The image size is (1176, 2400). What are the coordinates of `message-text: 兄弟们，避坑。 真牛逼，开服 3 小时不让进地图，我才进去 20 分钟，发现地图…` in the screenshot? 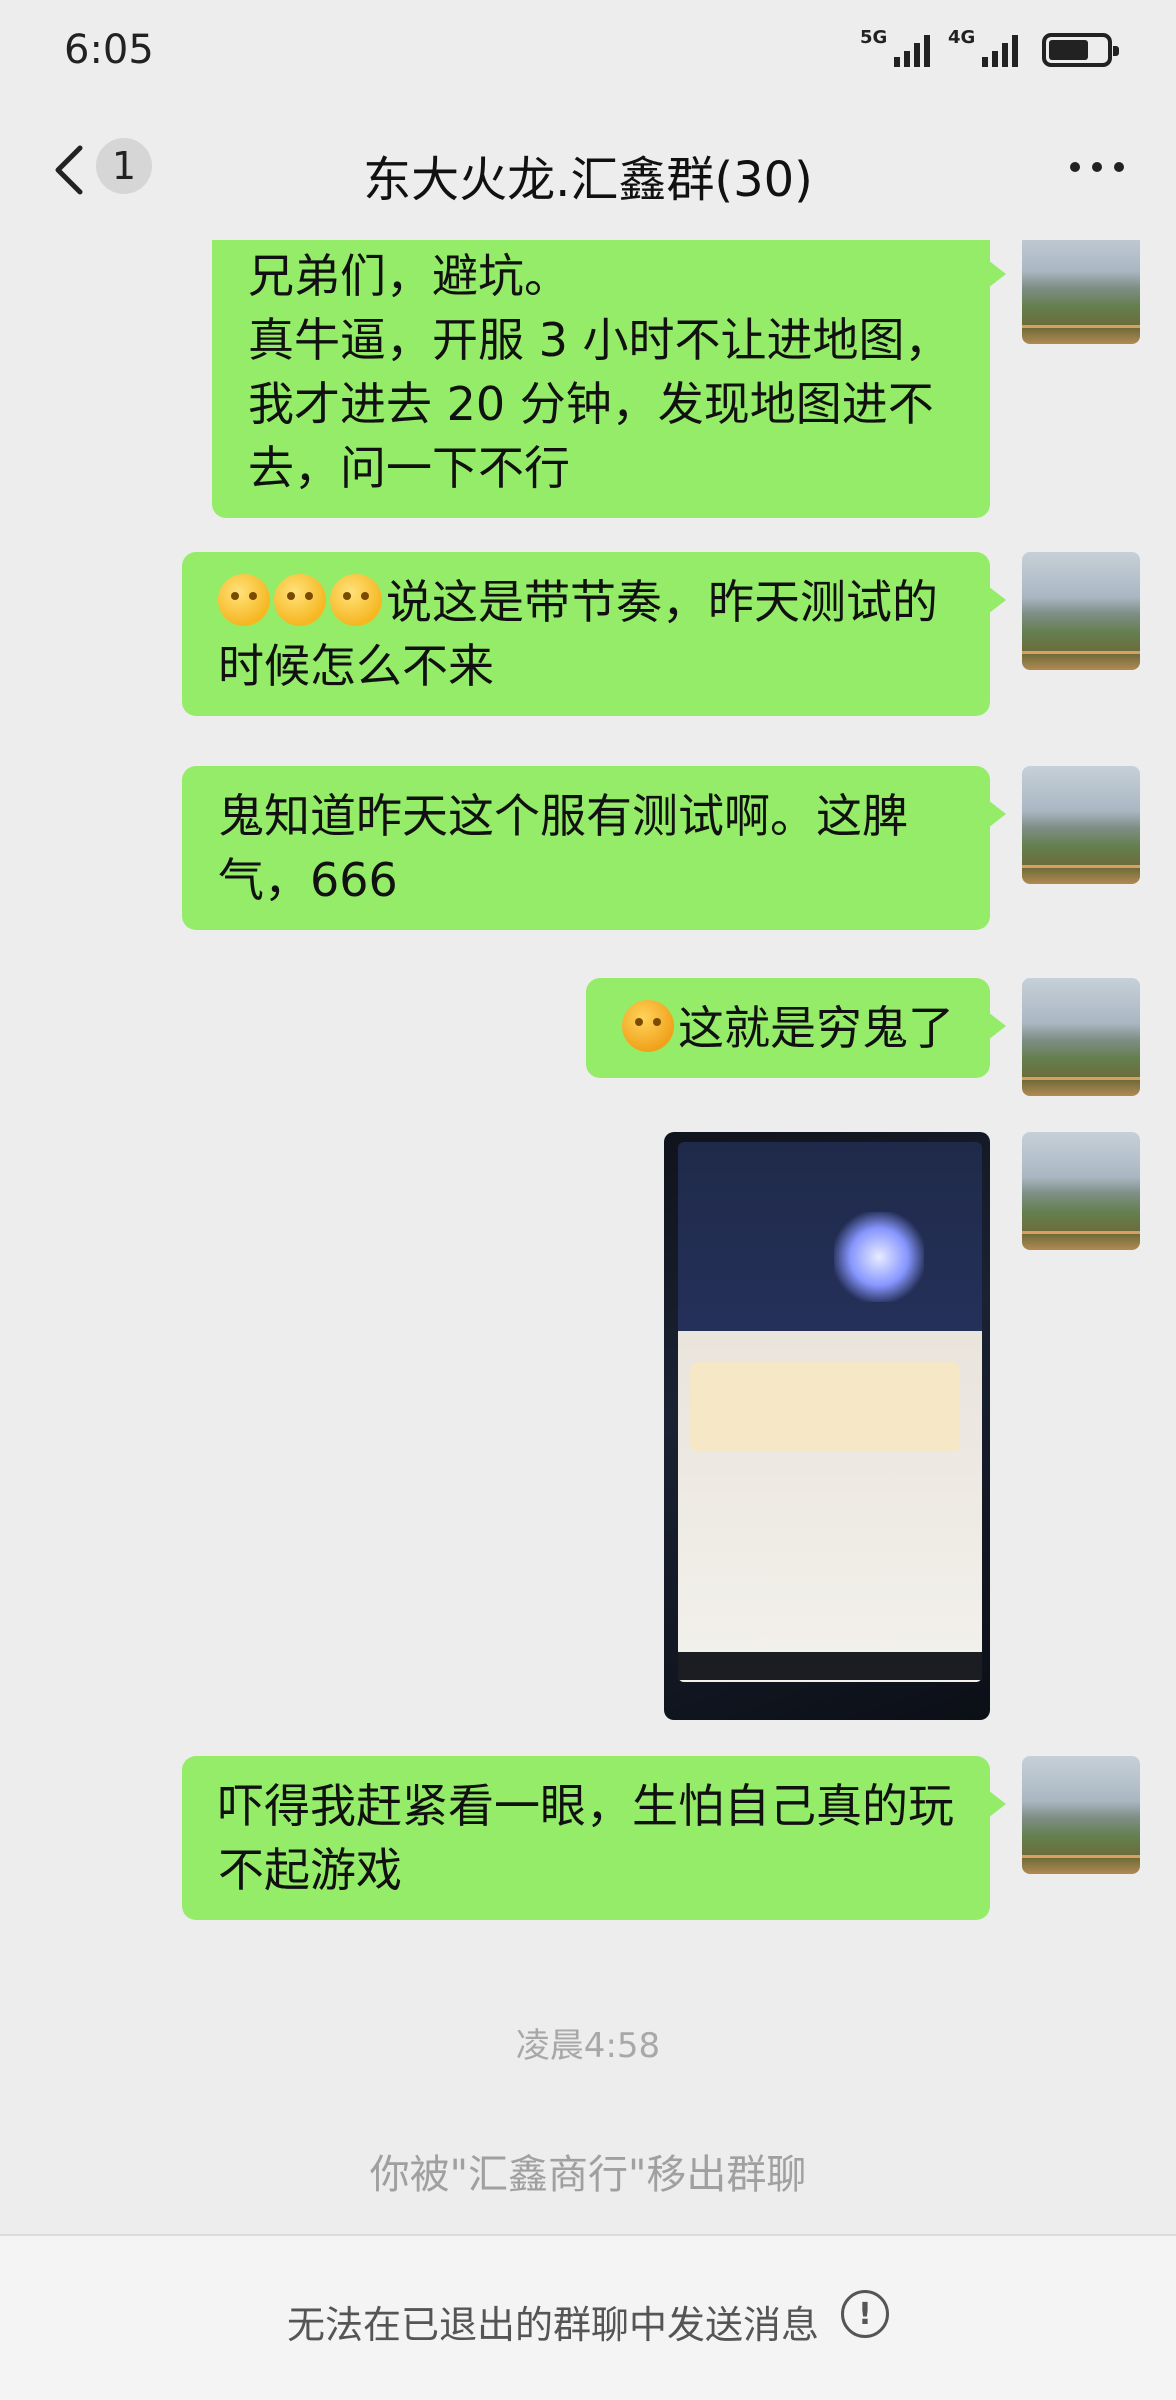 It's located at (599, 372).